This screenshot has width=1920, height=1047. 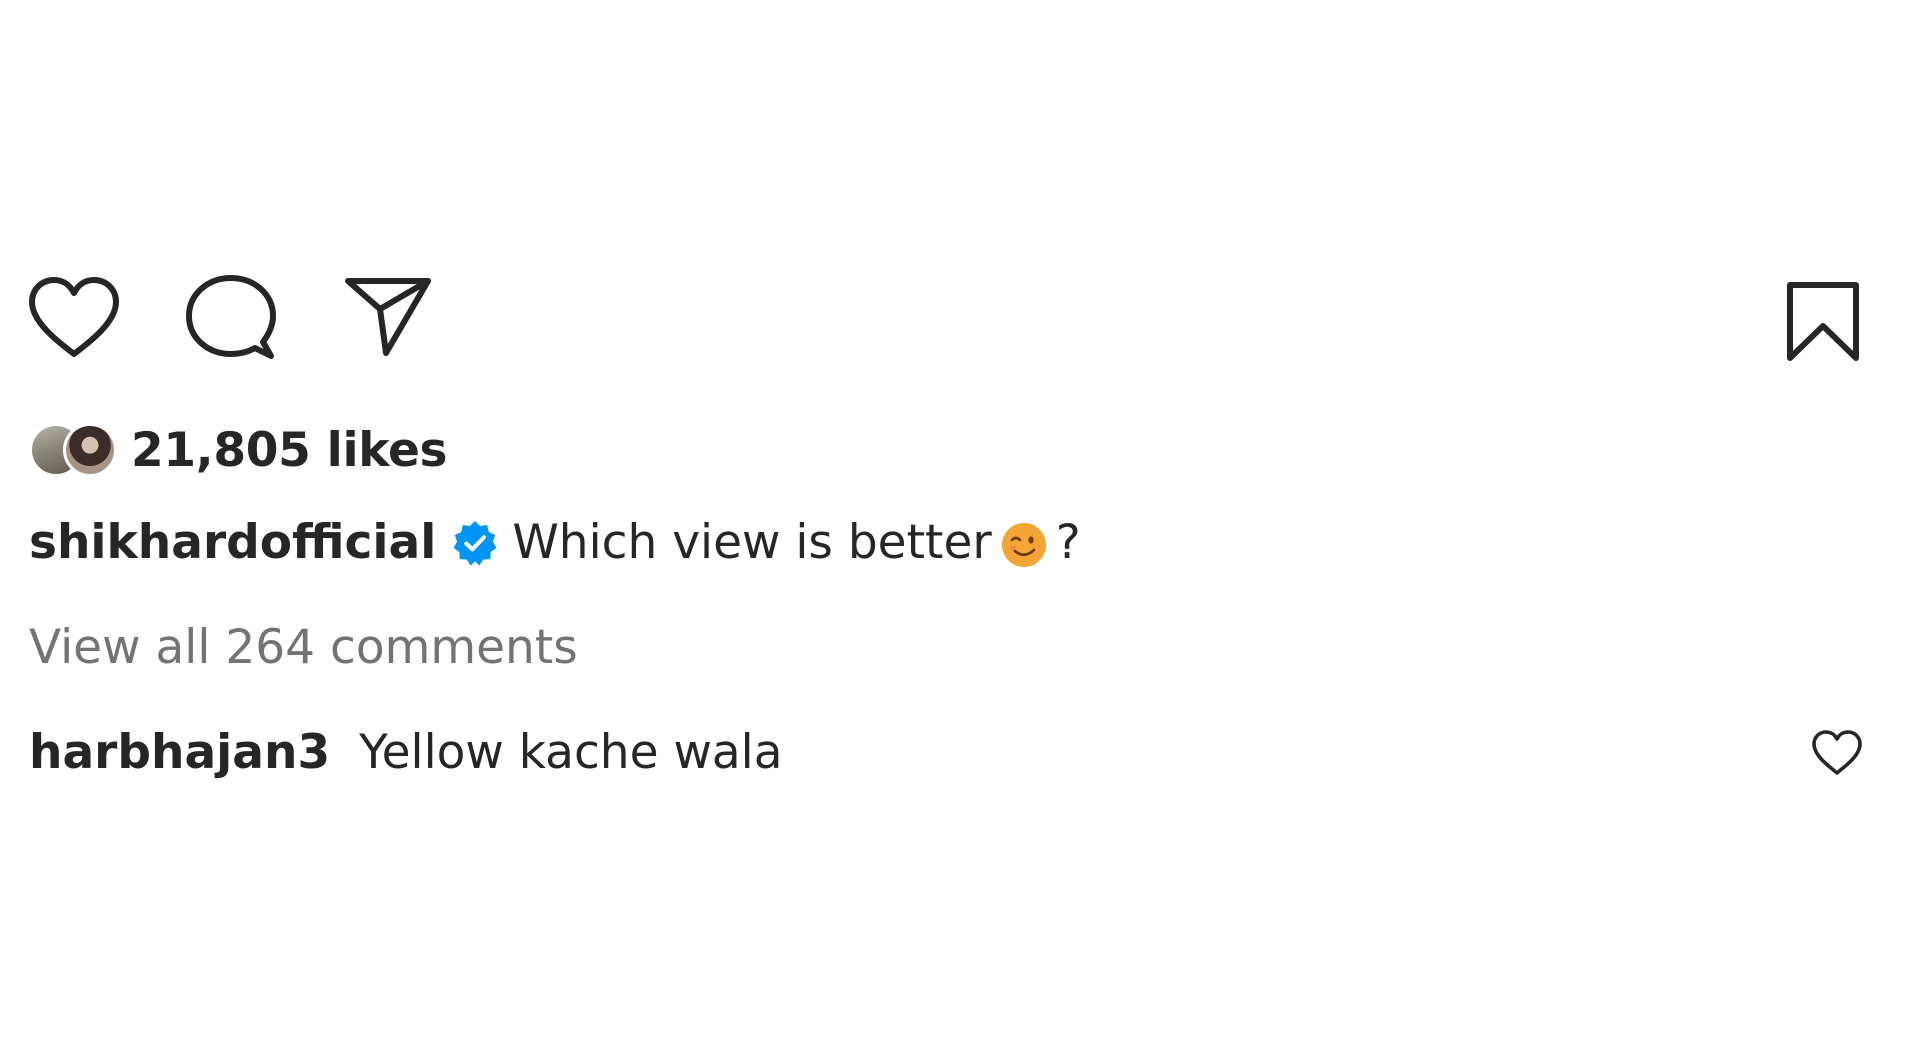 What do you see at coordinates (1823, 322) in the screenshot?
I see `bookmark-icon` at bounding box center [1823, 322].